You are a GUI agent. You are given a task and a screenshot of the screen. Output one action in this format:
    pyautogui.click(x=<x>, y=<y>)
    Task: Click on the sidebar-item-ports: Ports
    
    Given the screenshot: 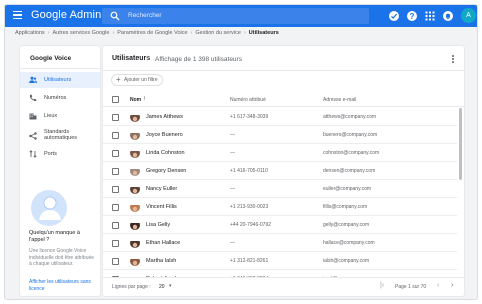 What is the action you would take?
    pyautogui.click(x=60, y=154)
    